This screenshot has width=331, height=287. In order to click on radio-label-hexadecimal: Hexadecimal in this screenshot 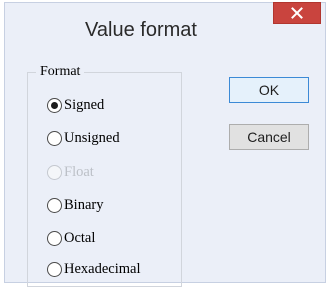, I will do `click(102, 268)`.